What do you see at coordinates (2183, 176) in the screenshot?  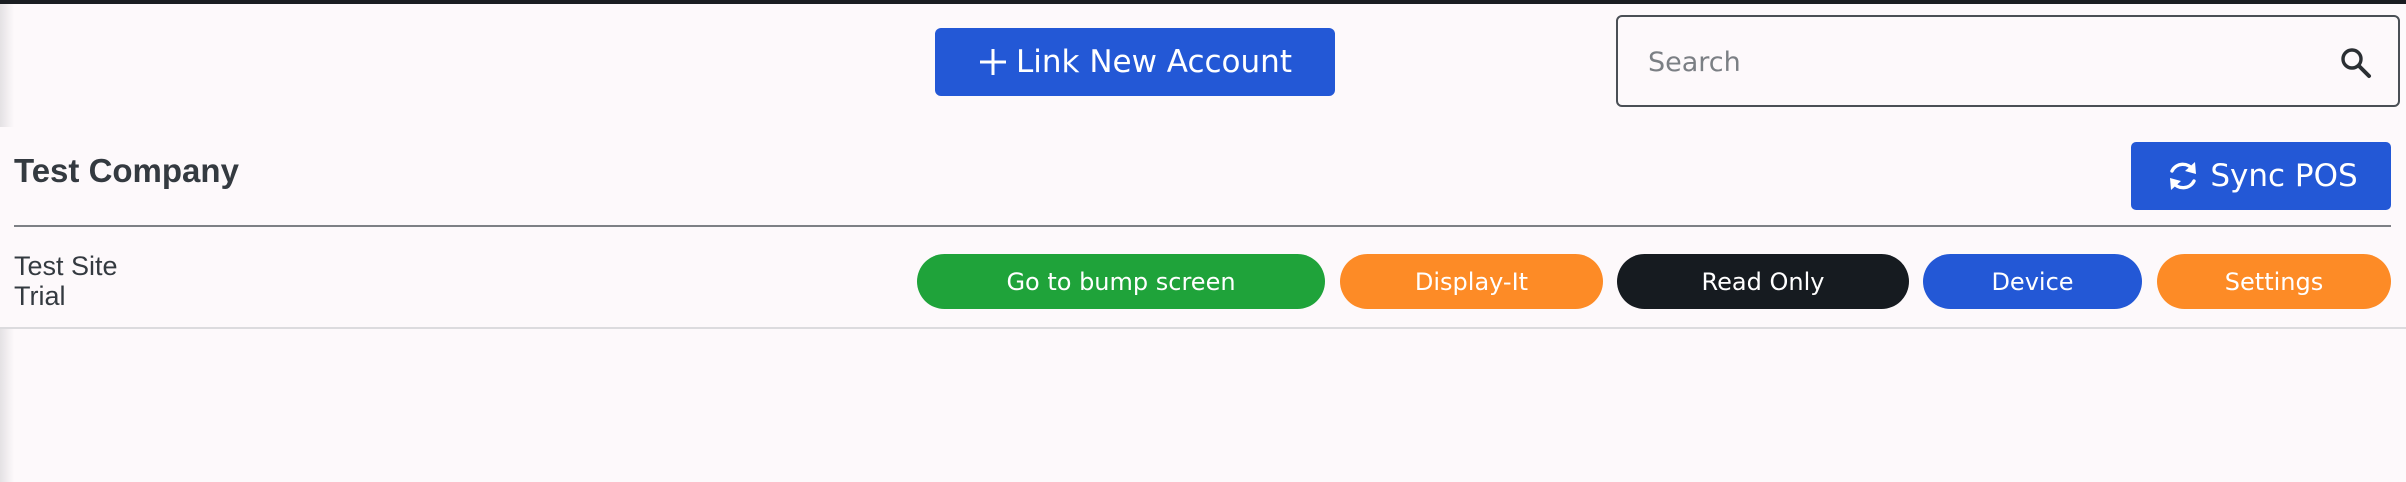 I see `sync-icon` at bounding box center [2183, 176].